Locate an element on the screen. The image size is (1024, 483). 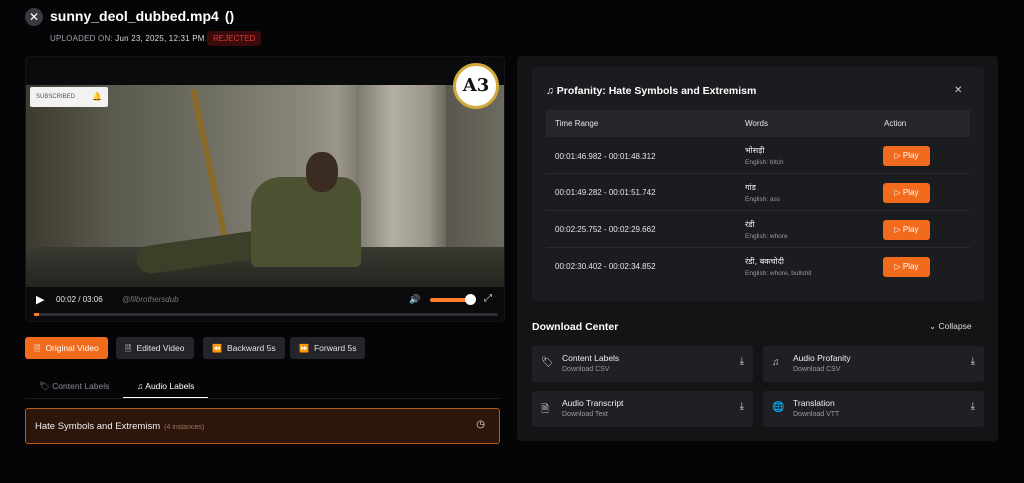
subscribe-overlay: SUBSCRIBED 🔔 is located at coordinates (69, 97).